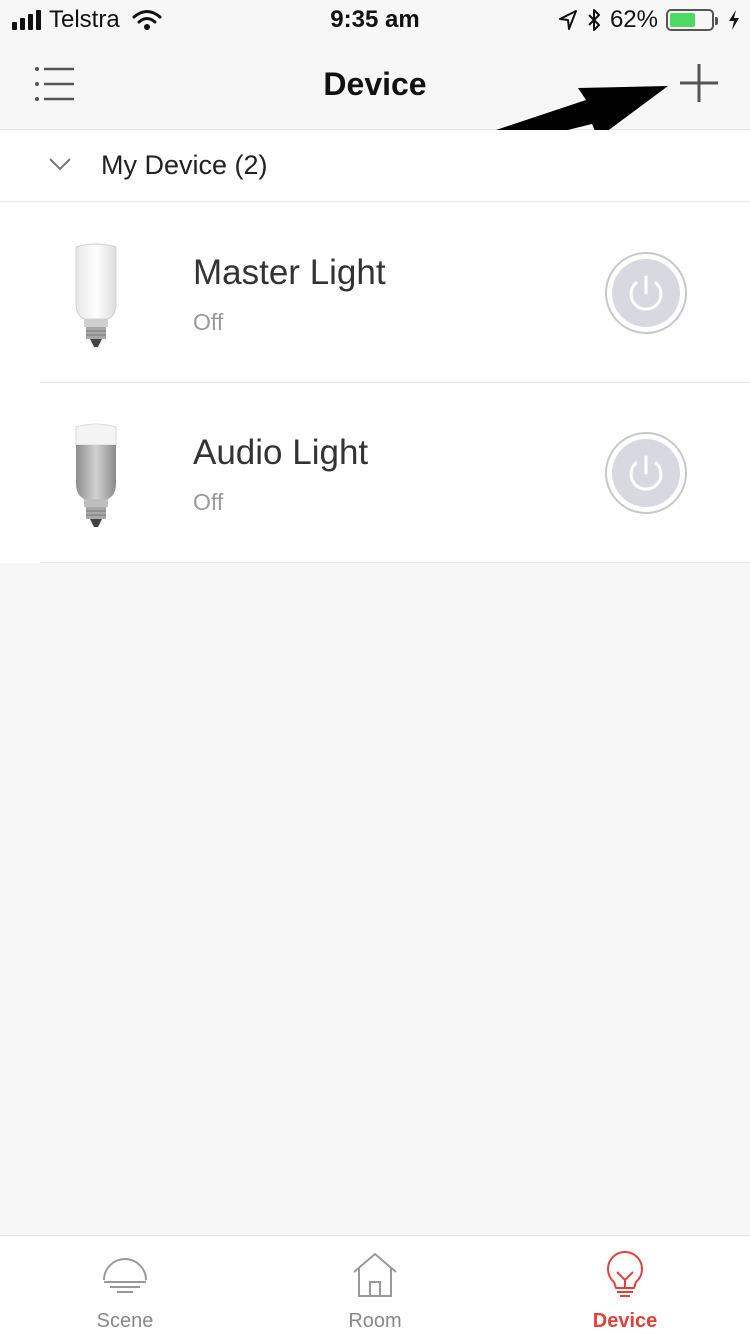 This screenshot has height=1334, width=750. I want to click on battery-icon, so click(692, 20).